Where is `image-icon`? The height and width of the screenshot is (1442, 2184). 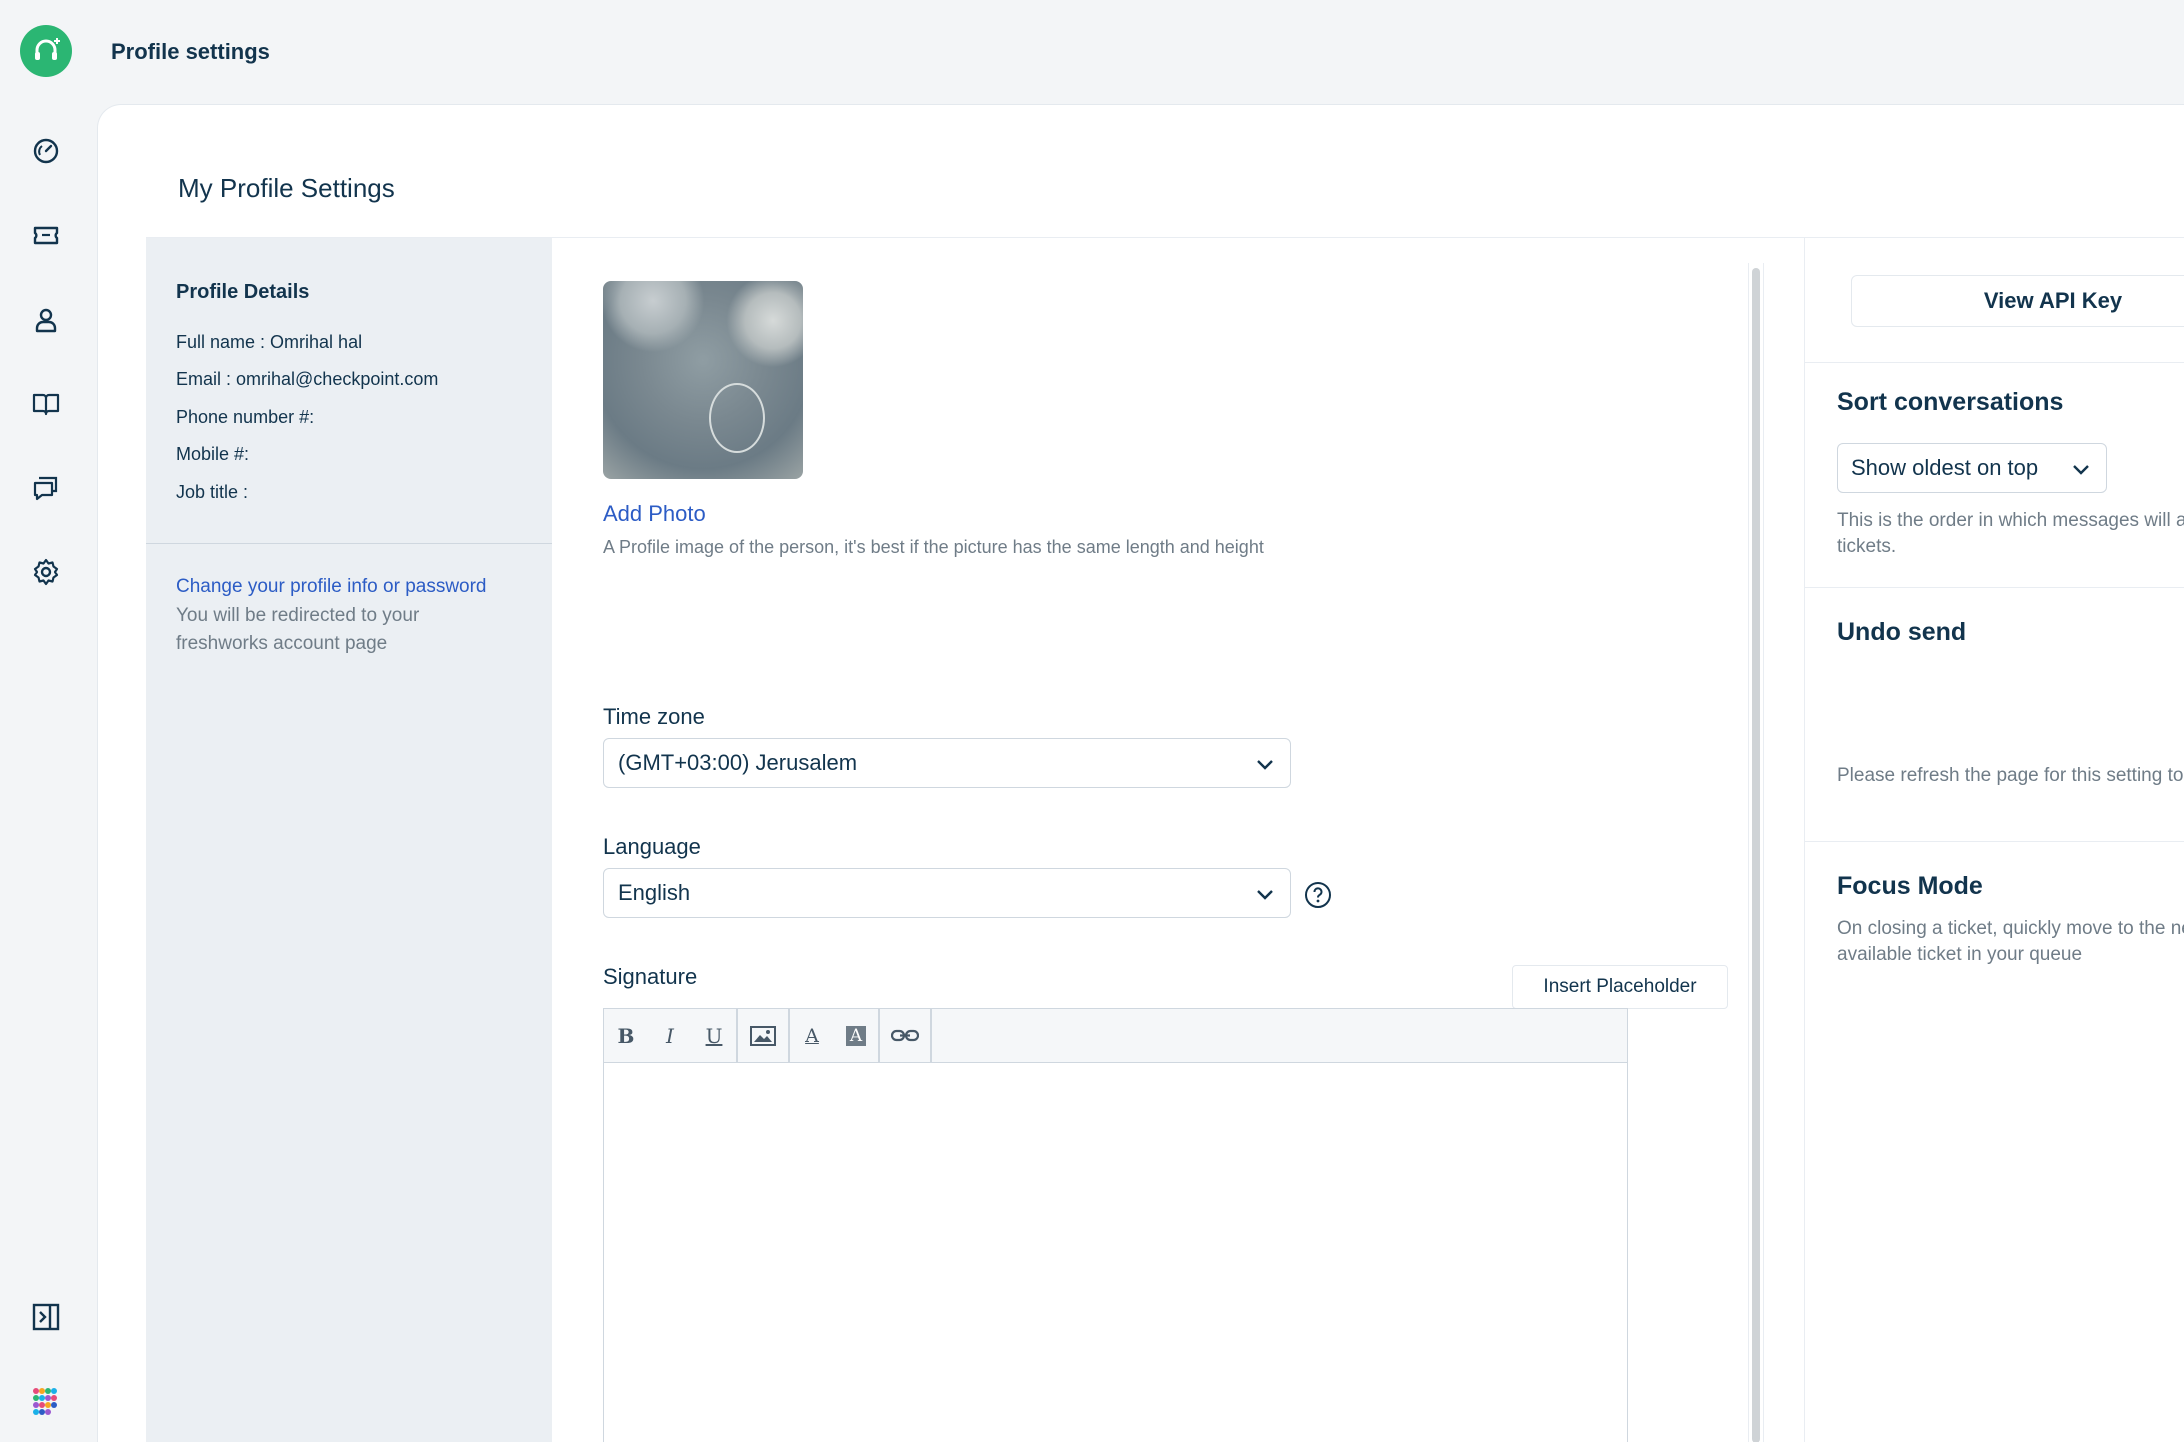 image-icon is located at coordinates (763, 1035).